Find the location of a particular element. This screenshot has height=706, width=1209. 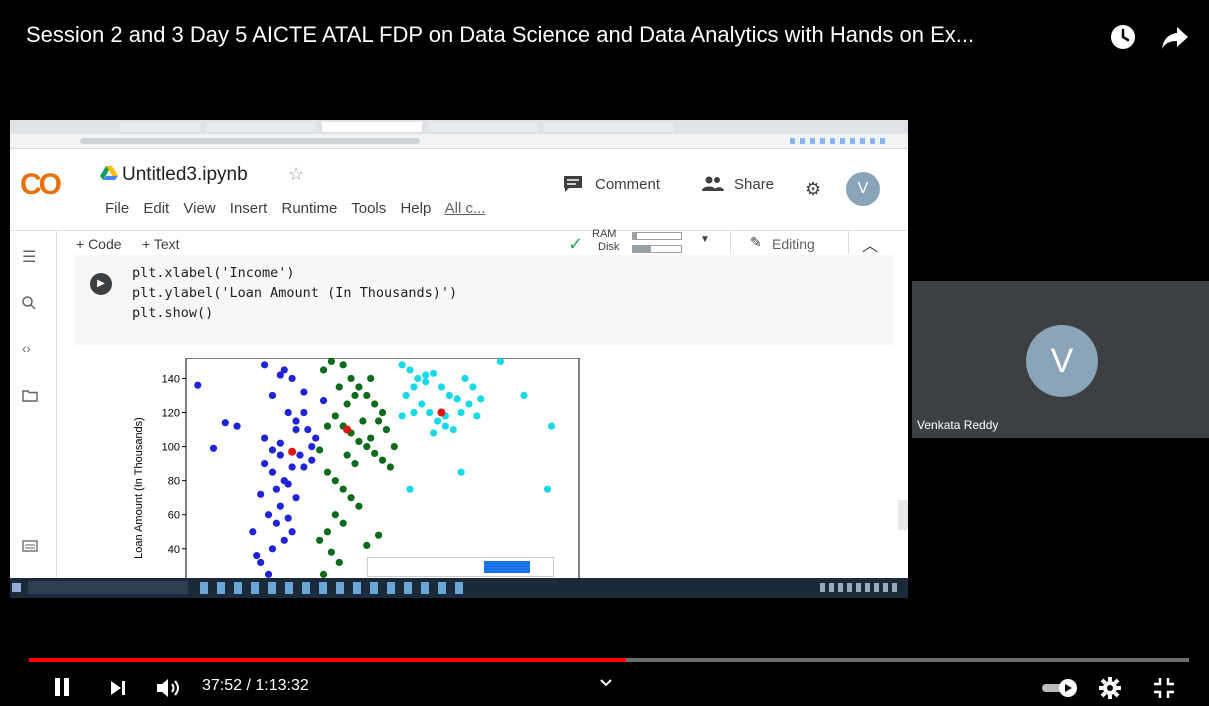

exit-fullscreen-icon is located at coordinates (1164, 690).